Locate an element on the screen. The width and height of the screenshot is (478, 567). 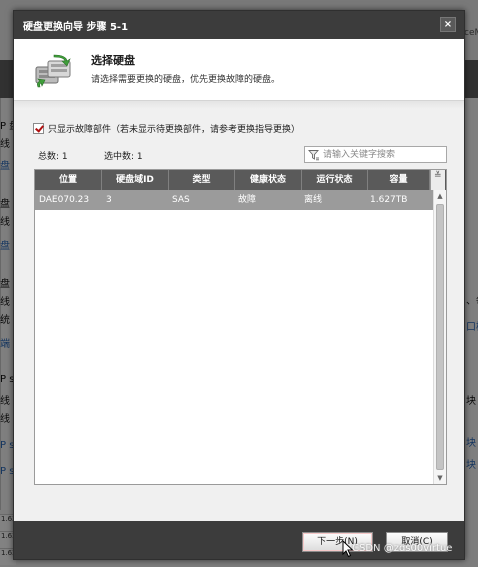
search-box is located at coordinates (375, 154).